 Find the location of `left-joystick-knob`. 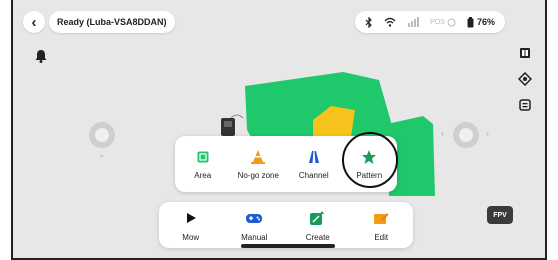

left-joystick-knob is located at coordinates (102, 135).